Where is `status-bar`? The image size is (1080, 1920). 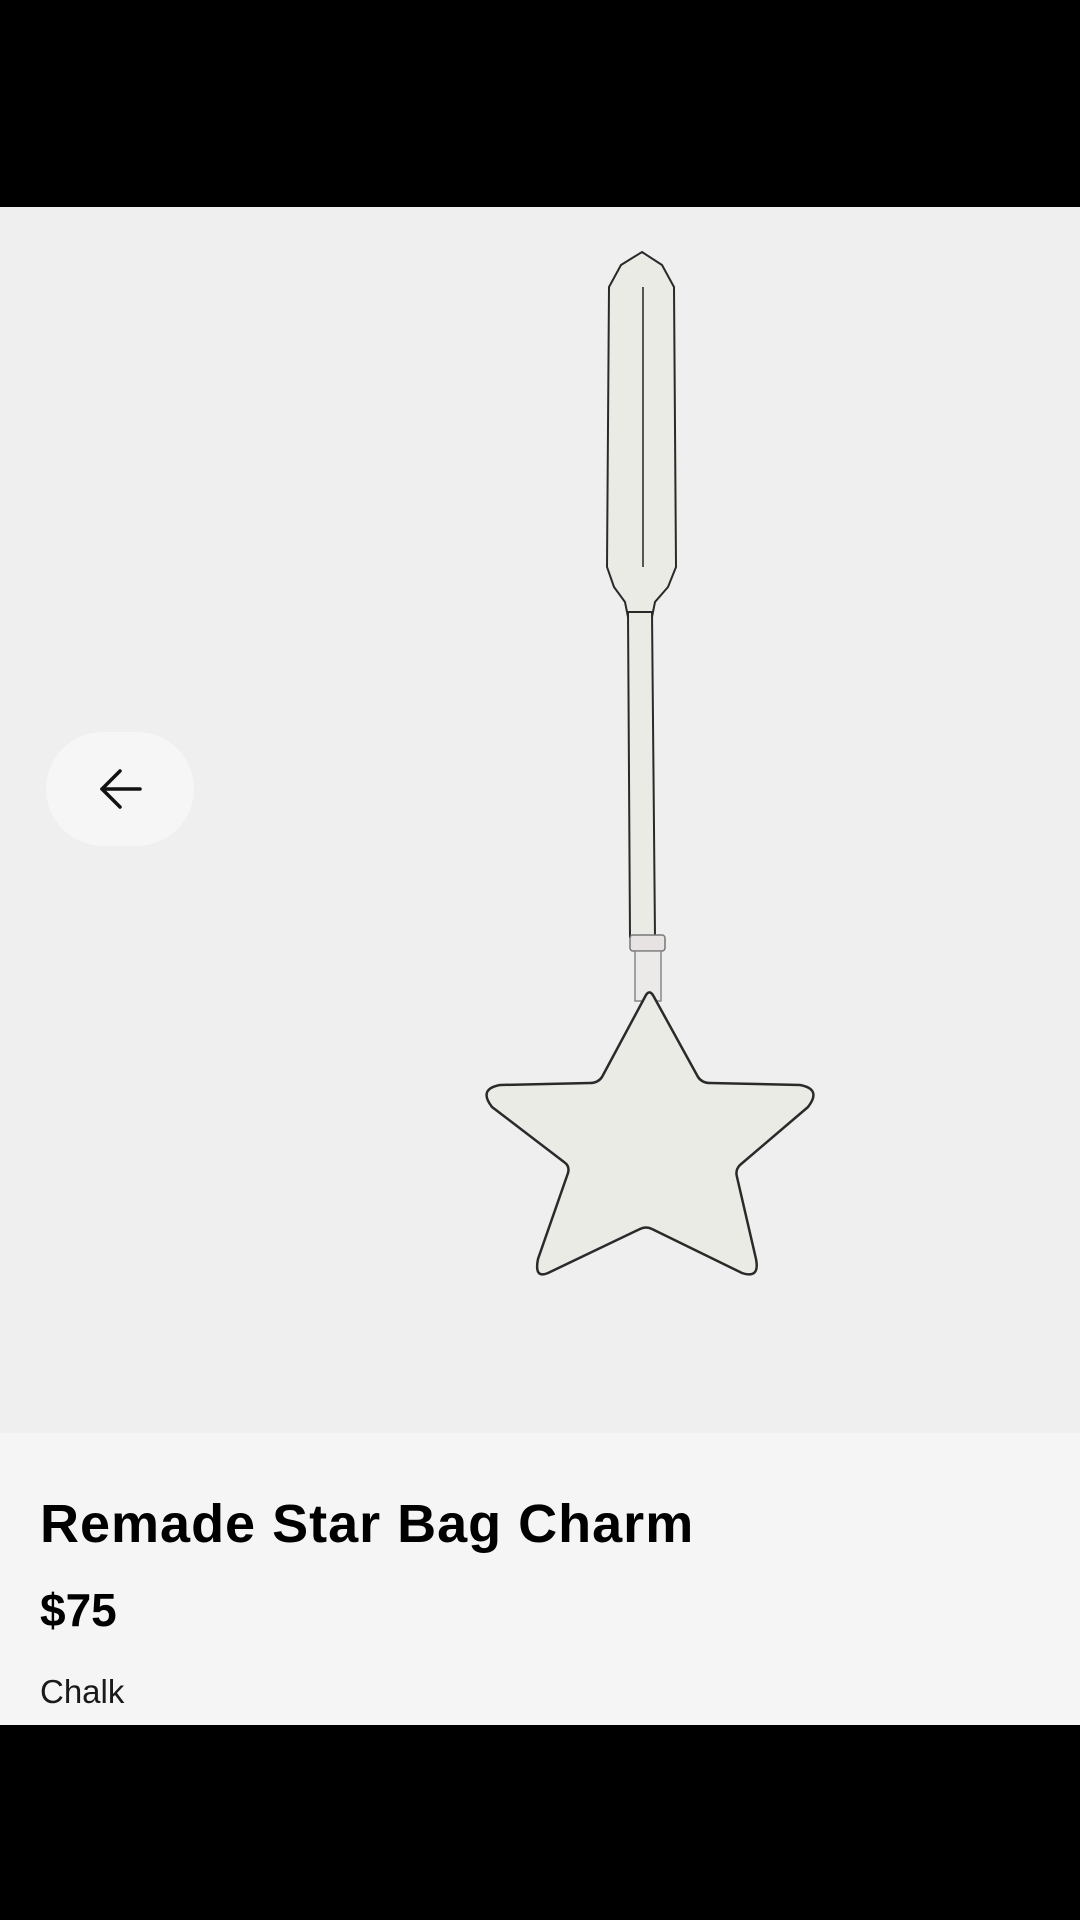
status-bar is located at coordinates (540, 103).